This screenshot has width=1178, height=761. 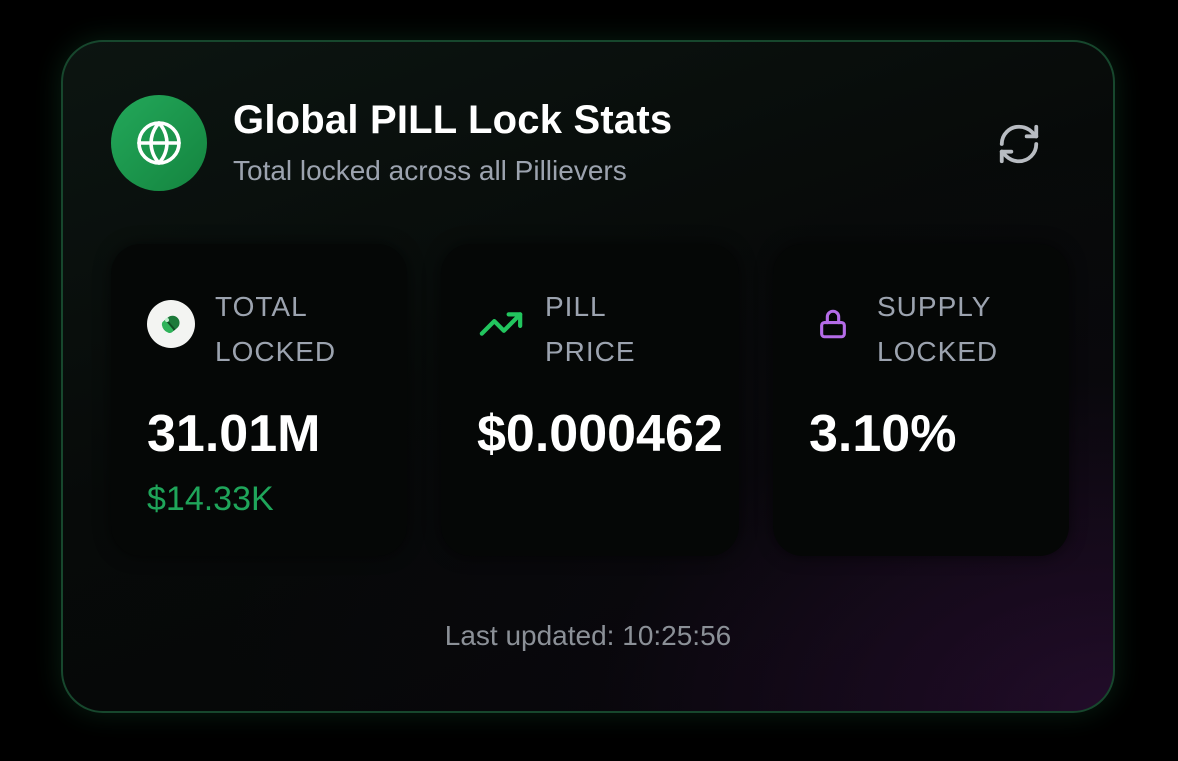 What do you see at coordinates (171, 324) in the screenshot?
I see `pill-token-icon` at bounding box center [171, 324].